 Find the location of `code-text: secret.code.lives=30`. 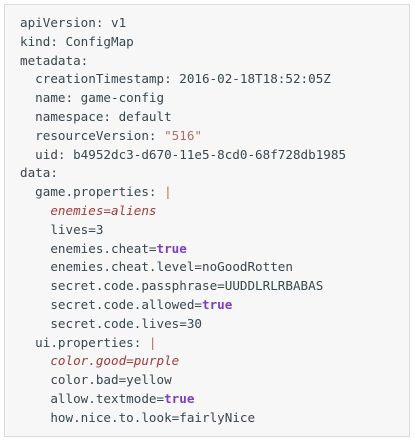

code-text: secret.code.lives=30 is located at coordinates (126, 323).